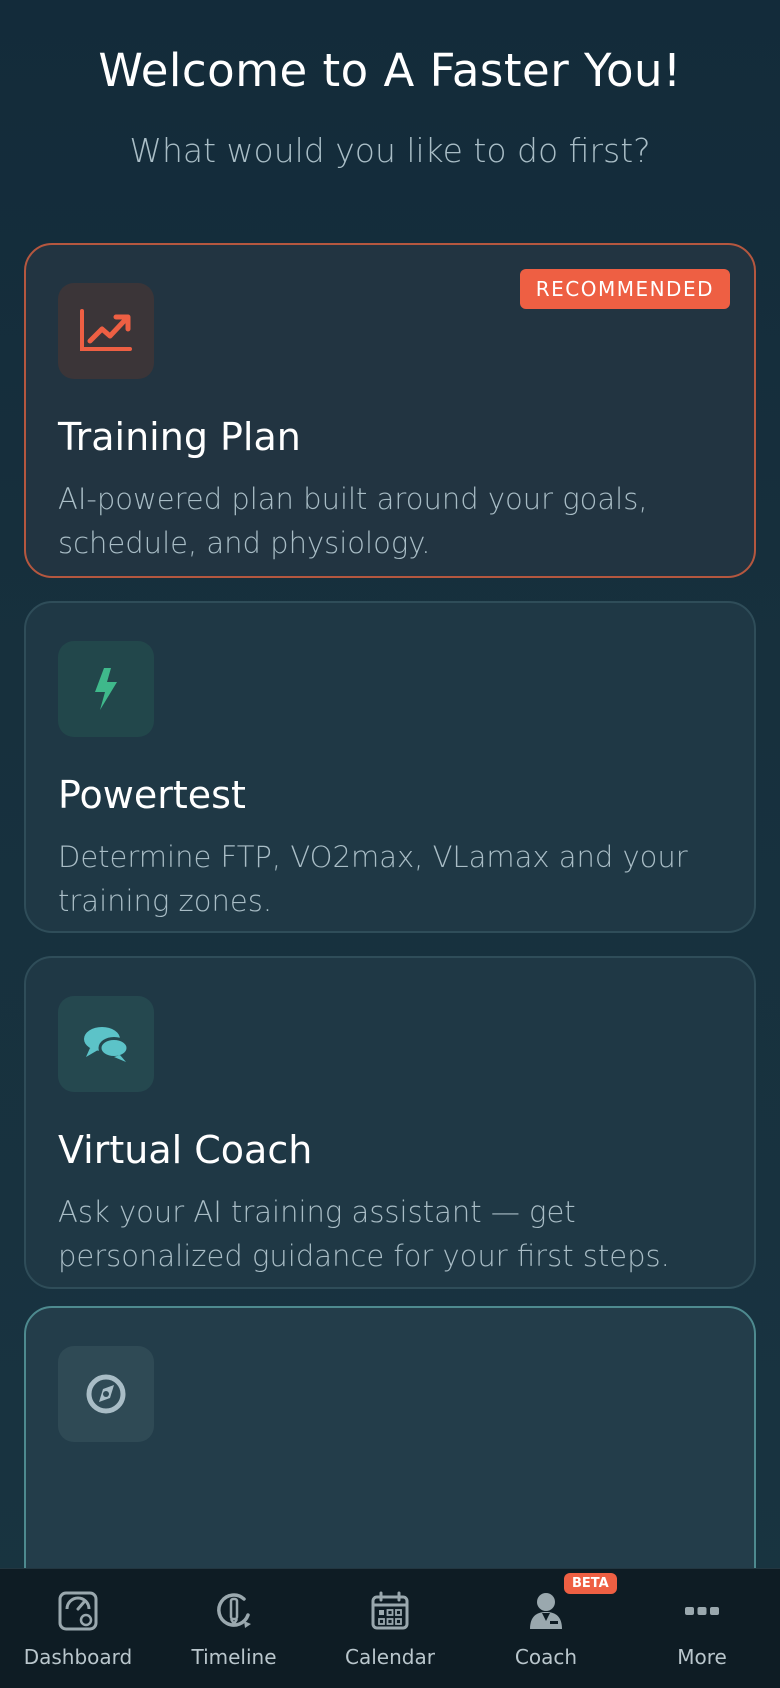 The image size is (780, 1688). I want to click on coach-person-icon, so click(546, 1611).